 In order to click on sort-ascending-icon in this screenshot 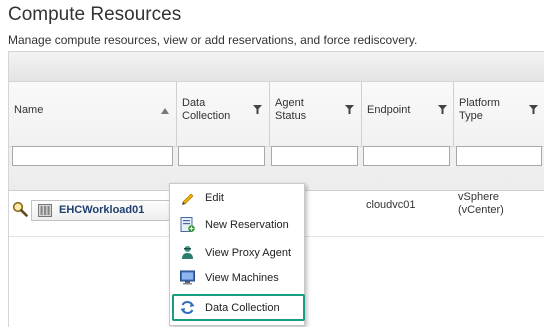, I will do `click(165, 111)`.